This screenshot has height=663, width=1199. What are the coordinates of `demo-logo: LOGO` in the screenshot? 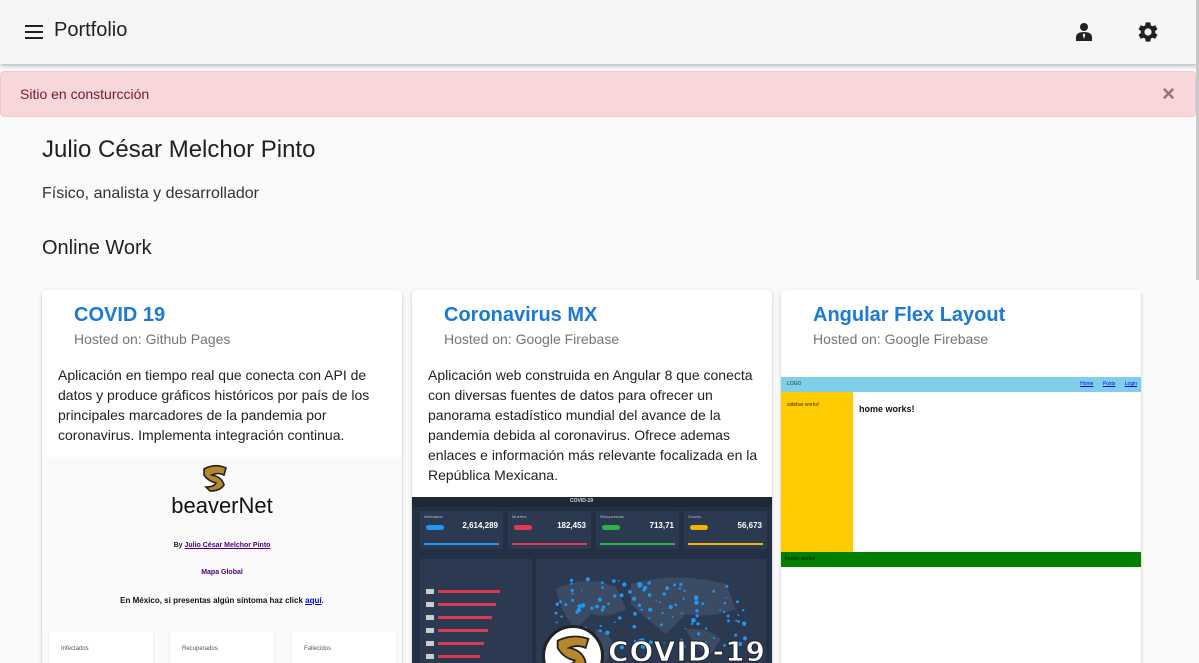 It's located at (794, 384).